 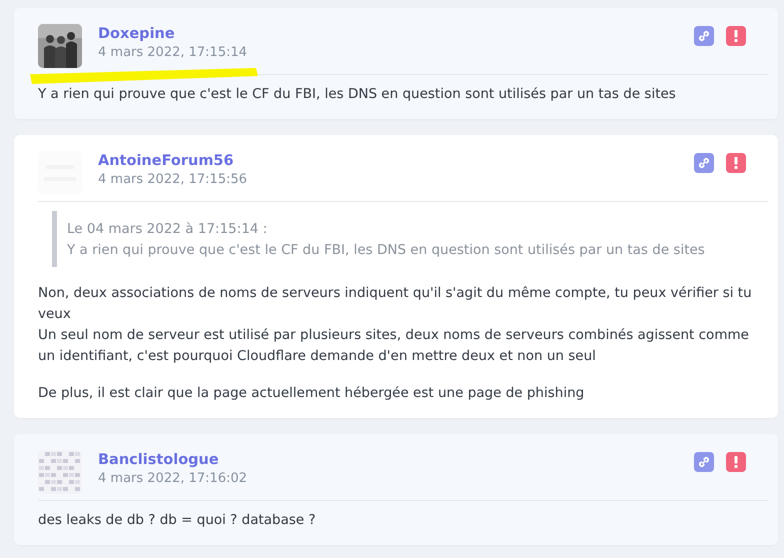 I want to click on avatar-icon, so click(x=60, y=472).